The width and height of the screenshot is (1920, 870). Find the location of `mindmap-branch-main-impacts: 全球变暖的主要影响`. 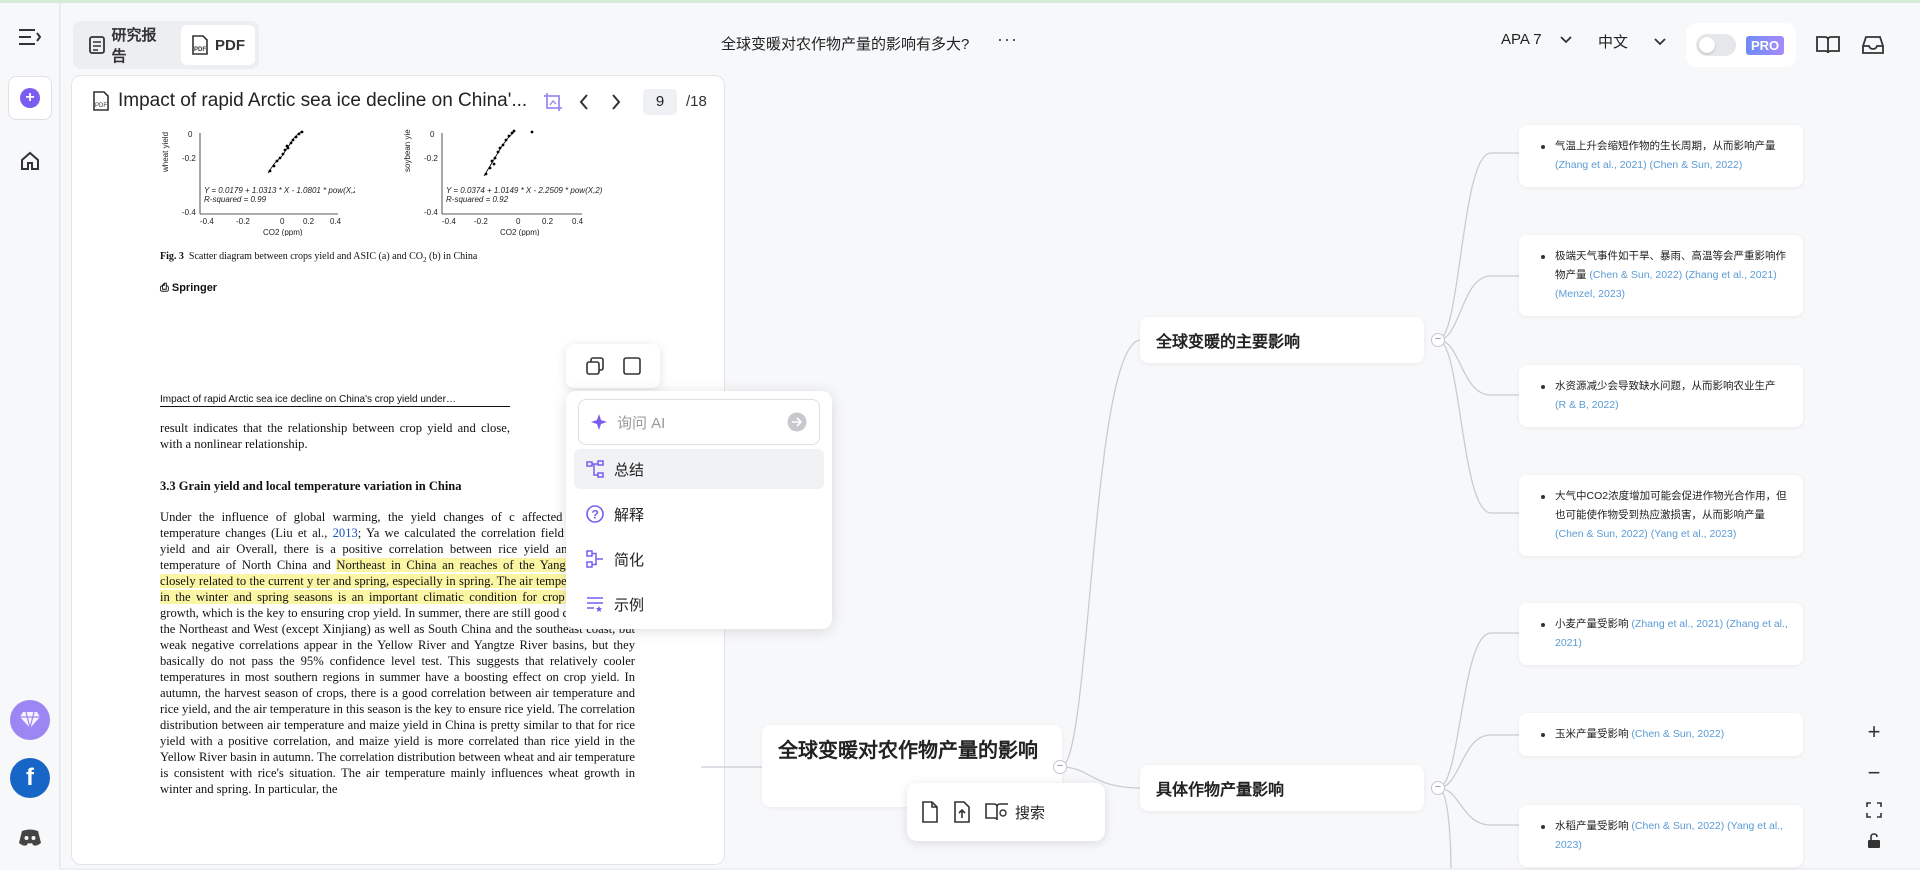

mindmap-branch-main-impacts: 全球变暖的主要影响 is located at coordinates (1282, 340).